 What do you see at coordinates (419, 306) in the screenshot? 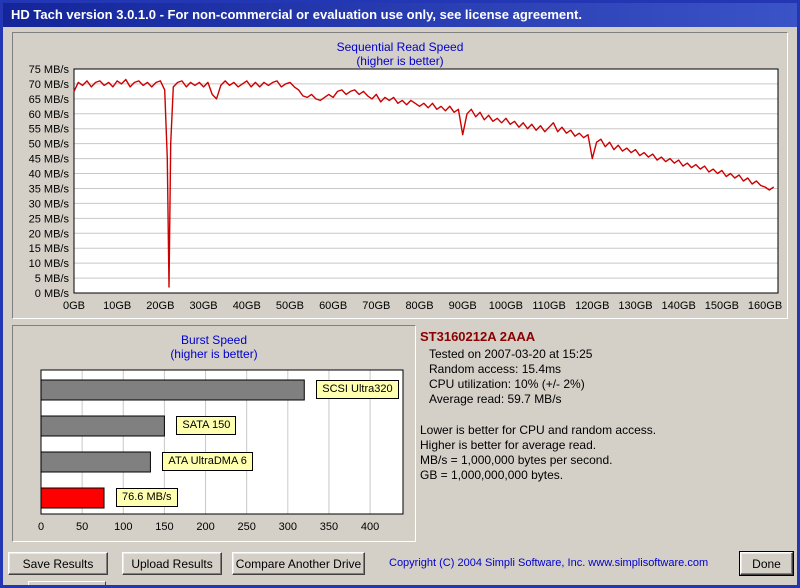
I see `x-tick-label: 80GB` at bounding box center [419, 306].